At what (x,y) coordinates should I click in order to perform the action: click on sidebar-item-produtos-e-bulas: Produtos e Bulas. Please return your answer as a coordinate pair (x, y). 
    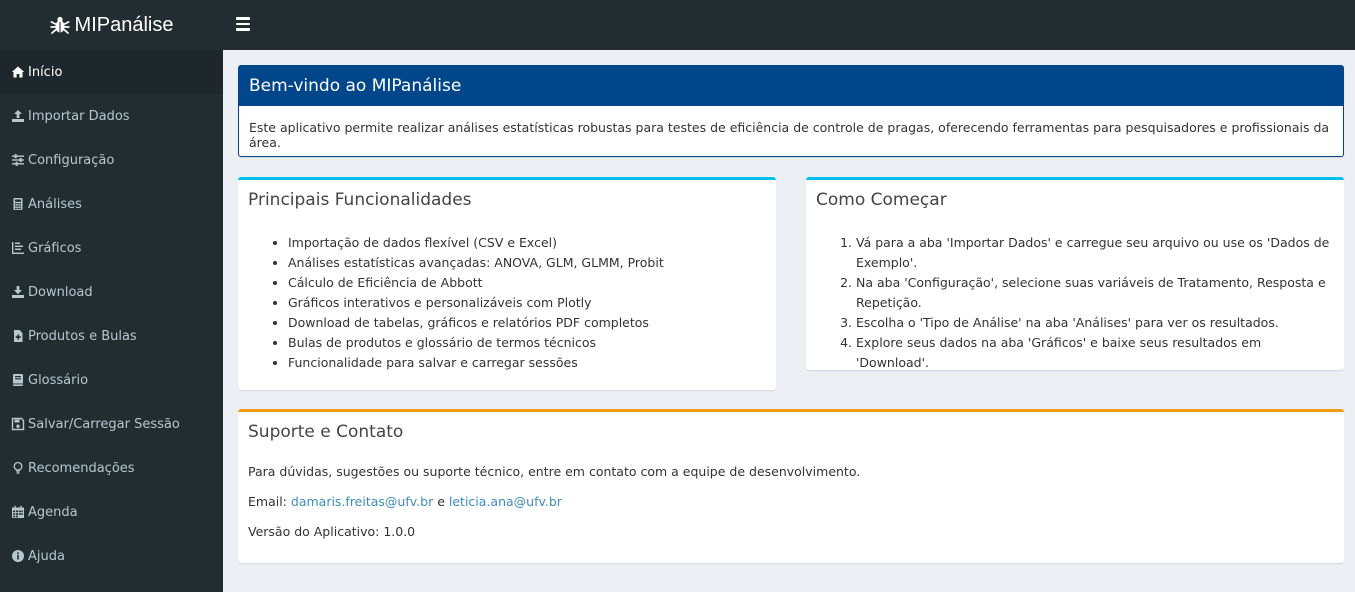
    Looking at the image, I should click on (111, 336).